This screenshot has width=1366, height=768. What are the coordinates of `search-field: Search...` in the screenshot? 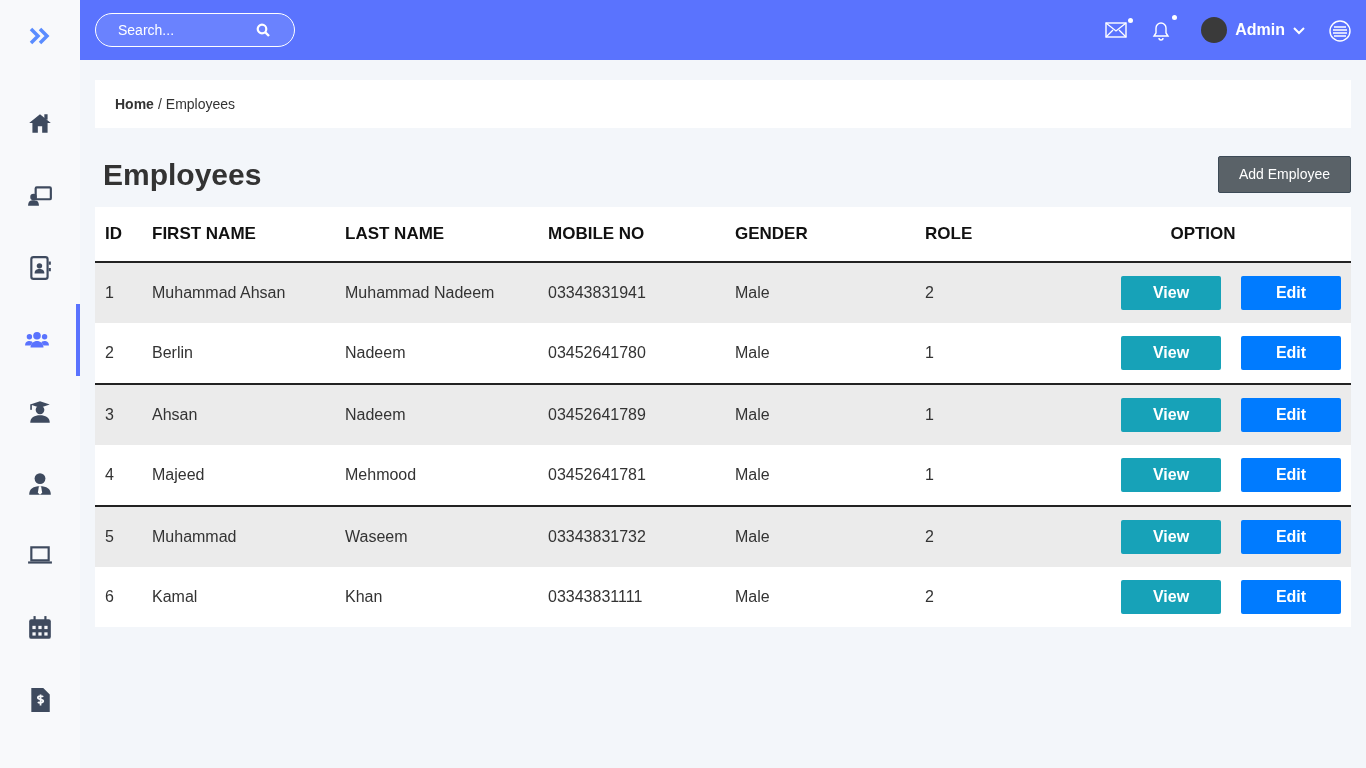 It's located at (195, 30).